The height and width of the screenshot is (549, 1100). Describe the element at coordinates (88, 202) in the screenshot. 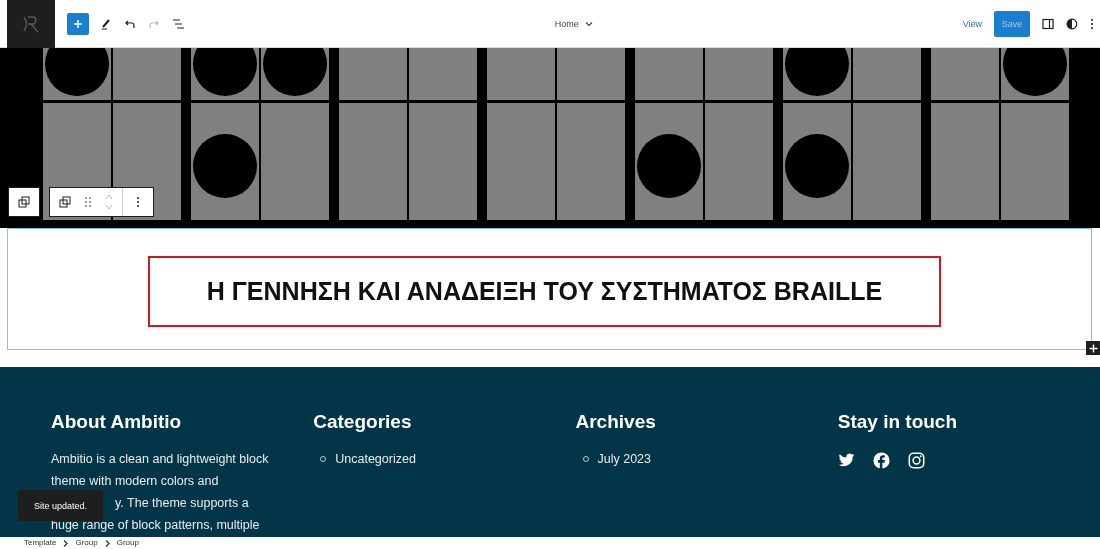

I see `drag-dots-icon` at that location.